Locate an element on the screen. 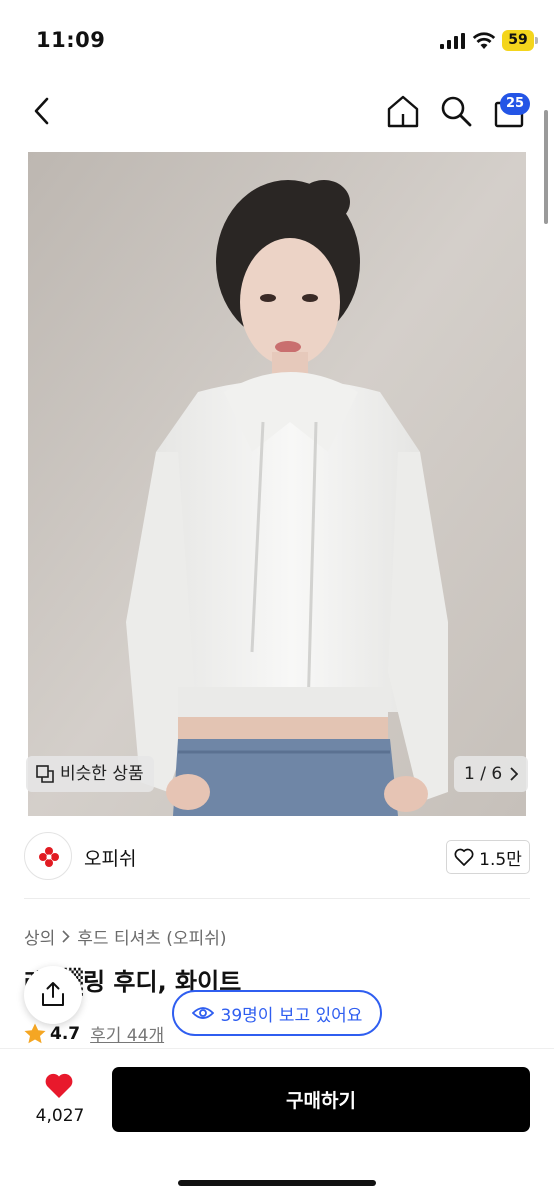 Image resolution: width=554 pixels, height=1200 pixels. scrollbar is located at coordinates (546, 167).